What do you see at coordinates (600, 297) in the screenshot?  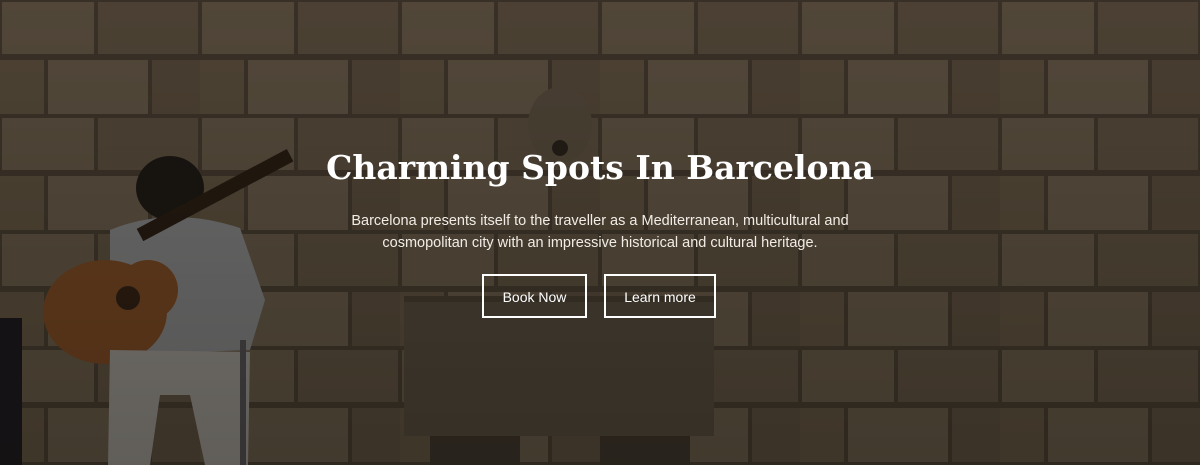 I see `hero-actions: Book Now Learn more` at bounding box center [600, 297].